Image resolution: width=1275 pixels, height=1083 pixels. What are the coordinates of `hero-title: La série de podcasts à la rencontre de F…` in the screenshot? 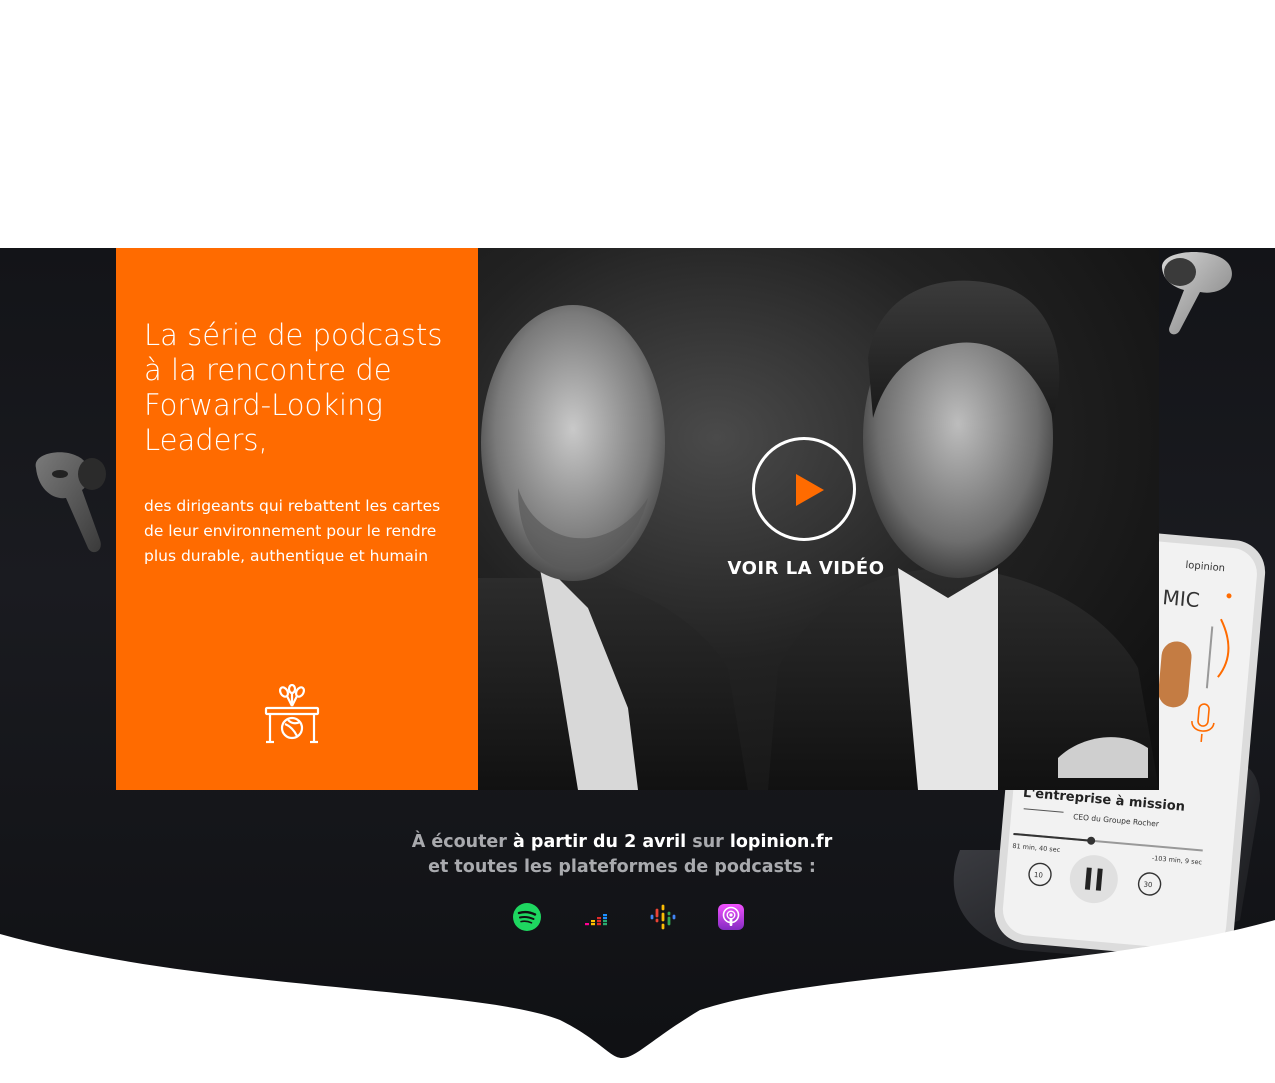 It's located at (293, 387).